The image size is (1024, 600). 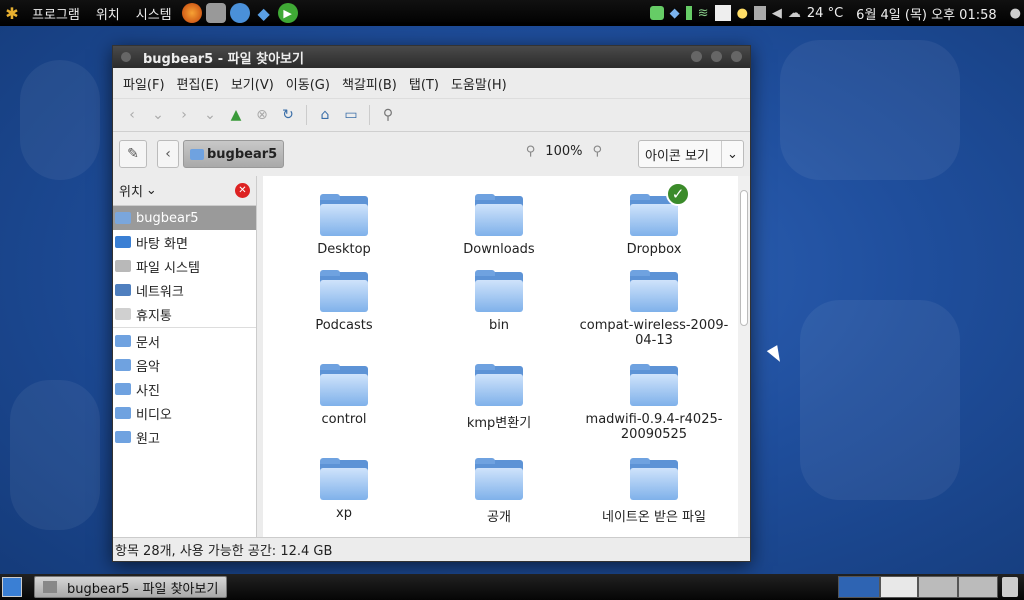 What do you see at coordinates (184, 218) in the screenshot?
I see `sidebar-item: bugbear5` at bounding box center [184, 218].